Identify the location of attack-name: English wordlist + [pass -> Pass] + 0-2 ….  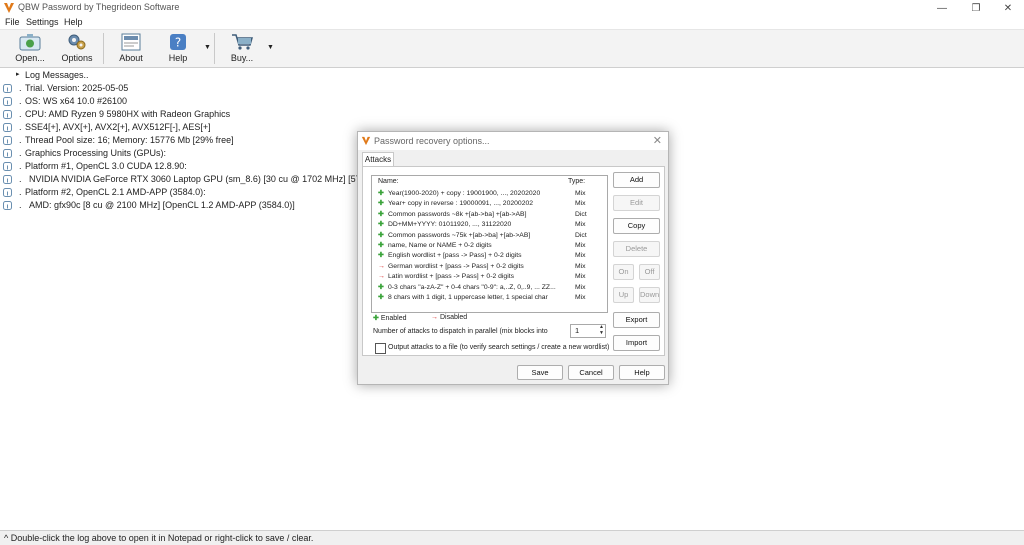
(455, 256).